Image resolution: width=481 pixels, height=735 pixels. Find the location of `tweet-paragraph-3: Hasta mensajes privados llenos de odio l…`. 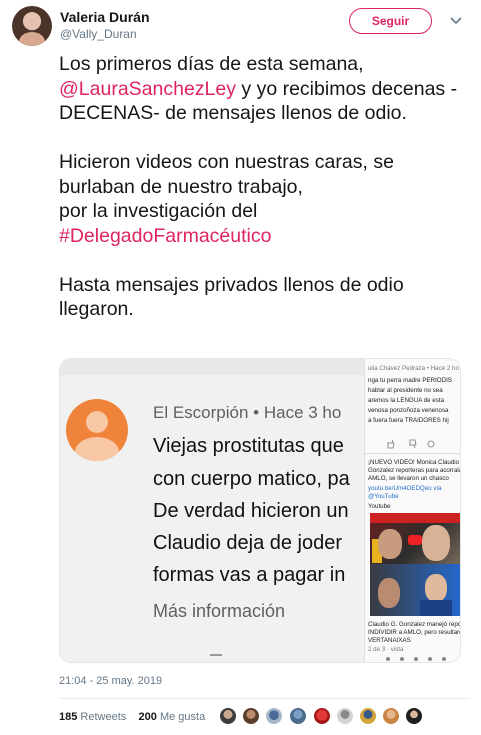

tweet-paragraph-3: Hasta mensajes privados llenos de odio l… is located at coordinates (231, 297).